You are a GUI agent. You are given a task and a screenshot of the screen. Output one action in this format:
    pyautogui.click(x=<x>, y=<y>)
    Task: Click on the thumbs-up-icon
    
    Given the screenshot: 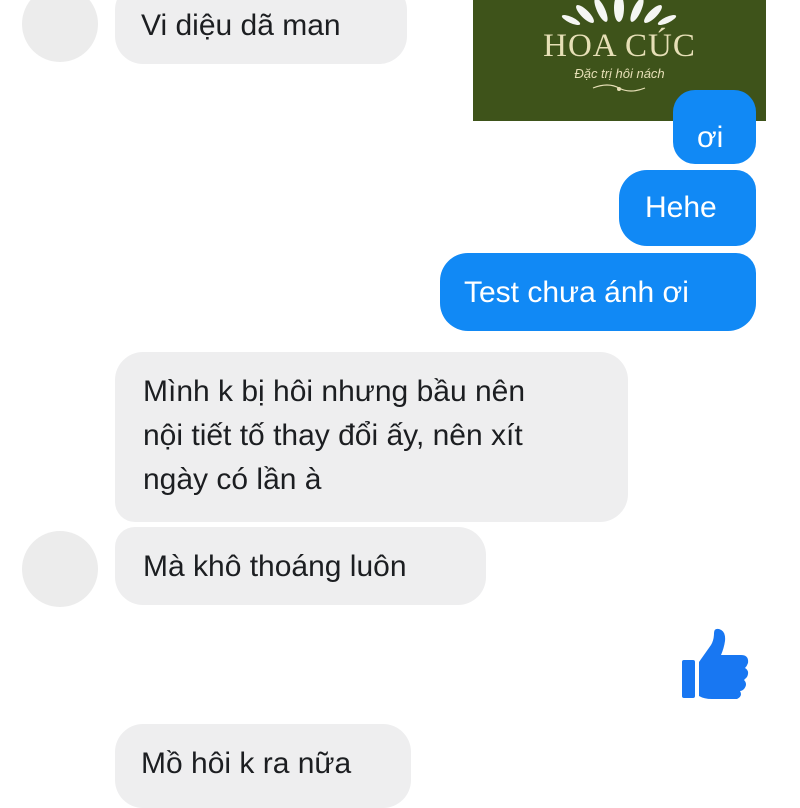 What is the action you would take?
    pyautogui.click(x=716, y=666)
    